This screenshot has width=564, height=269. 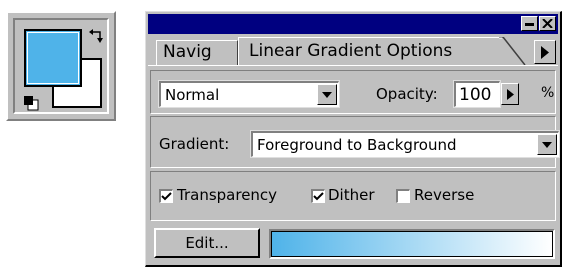 I want to click on swatch-well, so click(x=61, y=66).